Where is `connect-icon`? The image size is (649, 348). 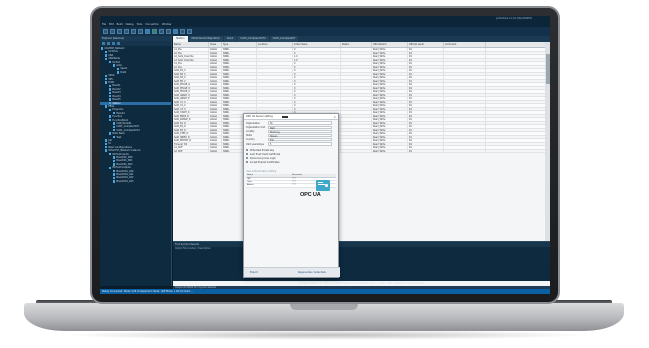
connect-icon is located at coordinates (168, 31).